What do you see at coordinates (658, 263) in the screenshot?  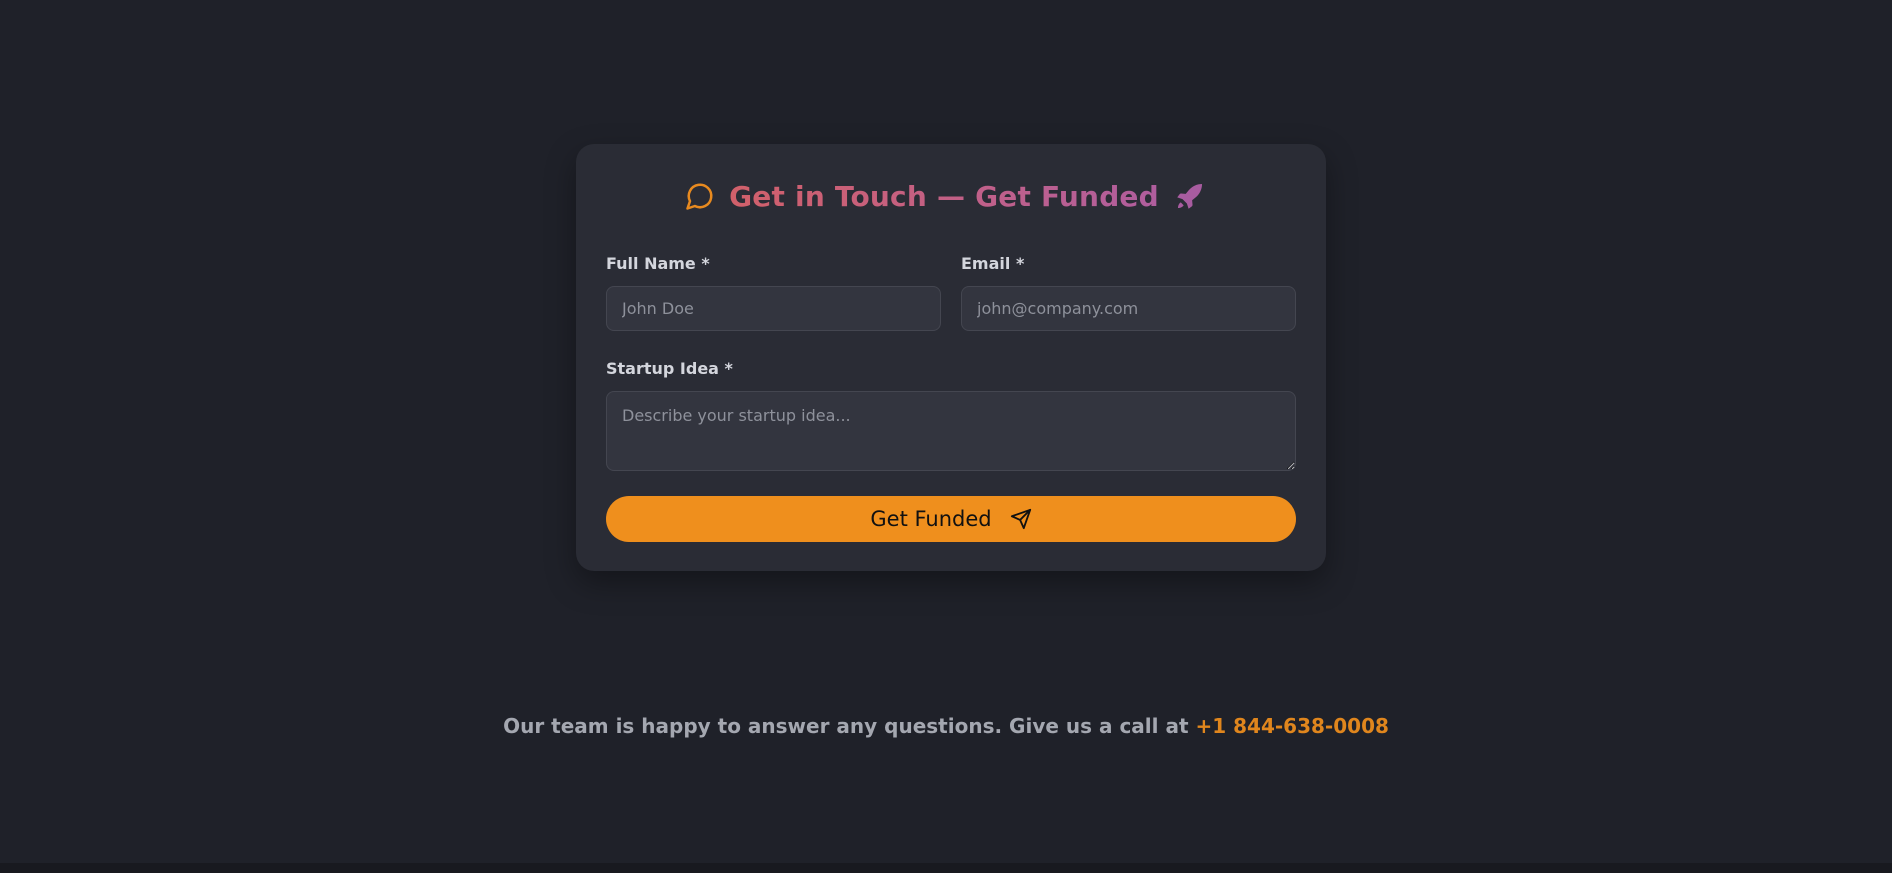 I see `full-name-label: Full Name *` at bounding box center [658, 263].